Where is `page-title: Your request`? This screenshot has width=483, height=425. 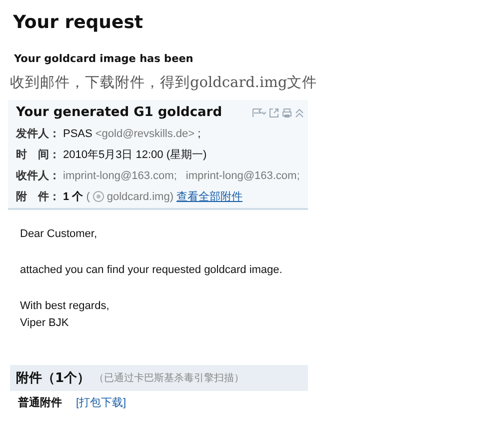
page-title: Your request is located at coordinates (78, 22).